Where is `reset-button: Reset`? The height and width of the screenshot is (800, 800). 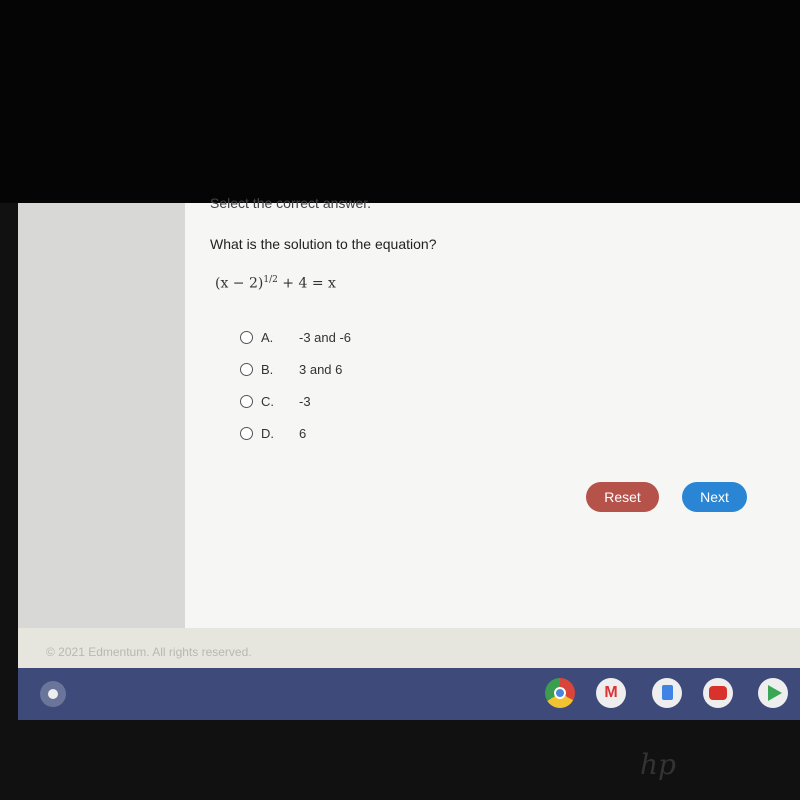 reset-button: Reset is located at coordinates (622, 497).